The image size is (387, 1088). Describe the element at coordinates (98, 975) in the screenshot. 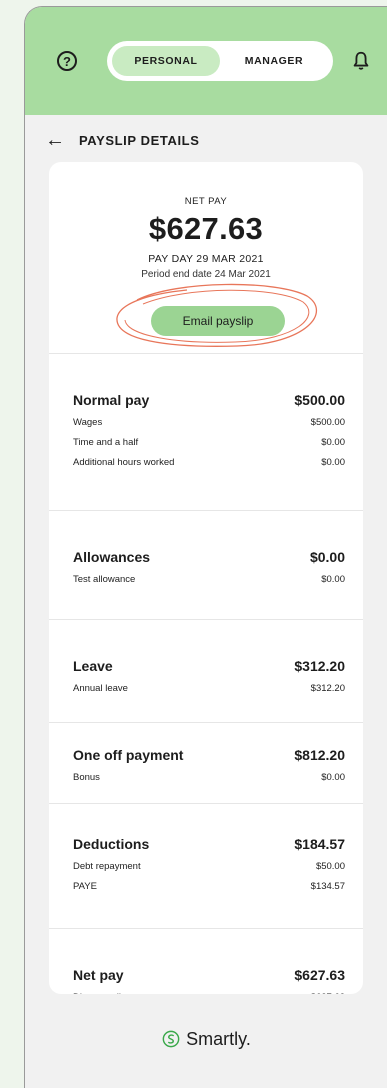

I see `section-title: Net pay` at that location.